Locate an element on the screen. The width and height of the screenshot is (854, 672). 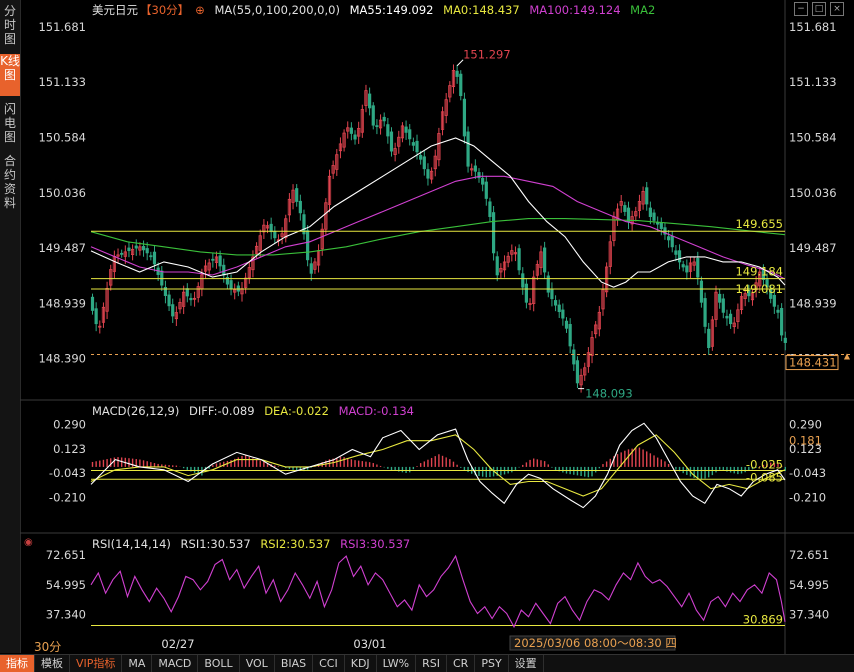
indicator-tab-3: MA is located at coordinates (137, 663).